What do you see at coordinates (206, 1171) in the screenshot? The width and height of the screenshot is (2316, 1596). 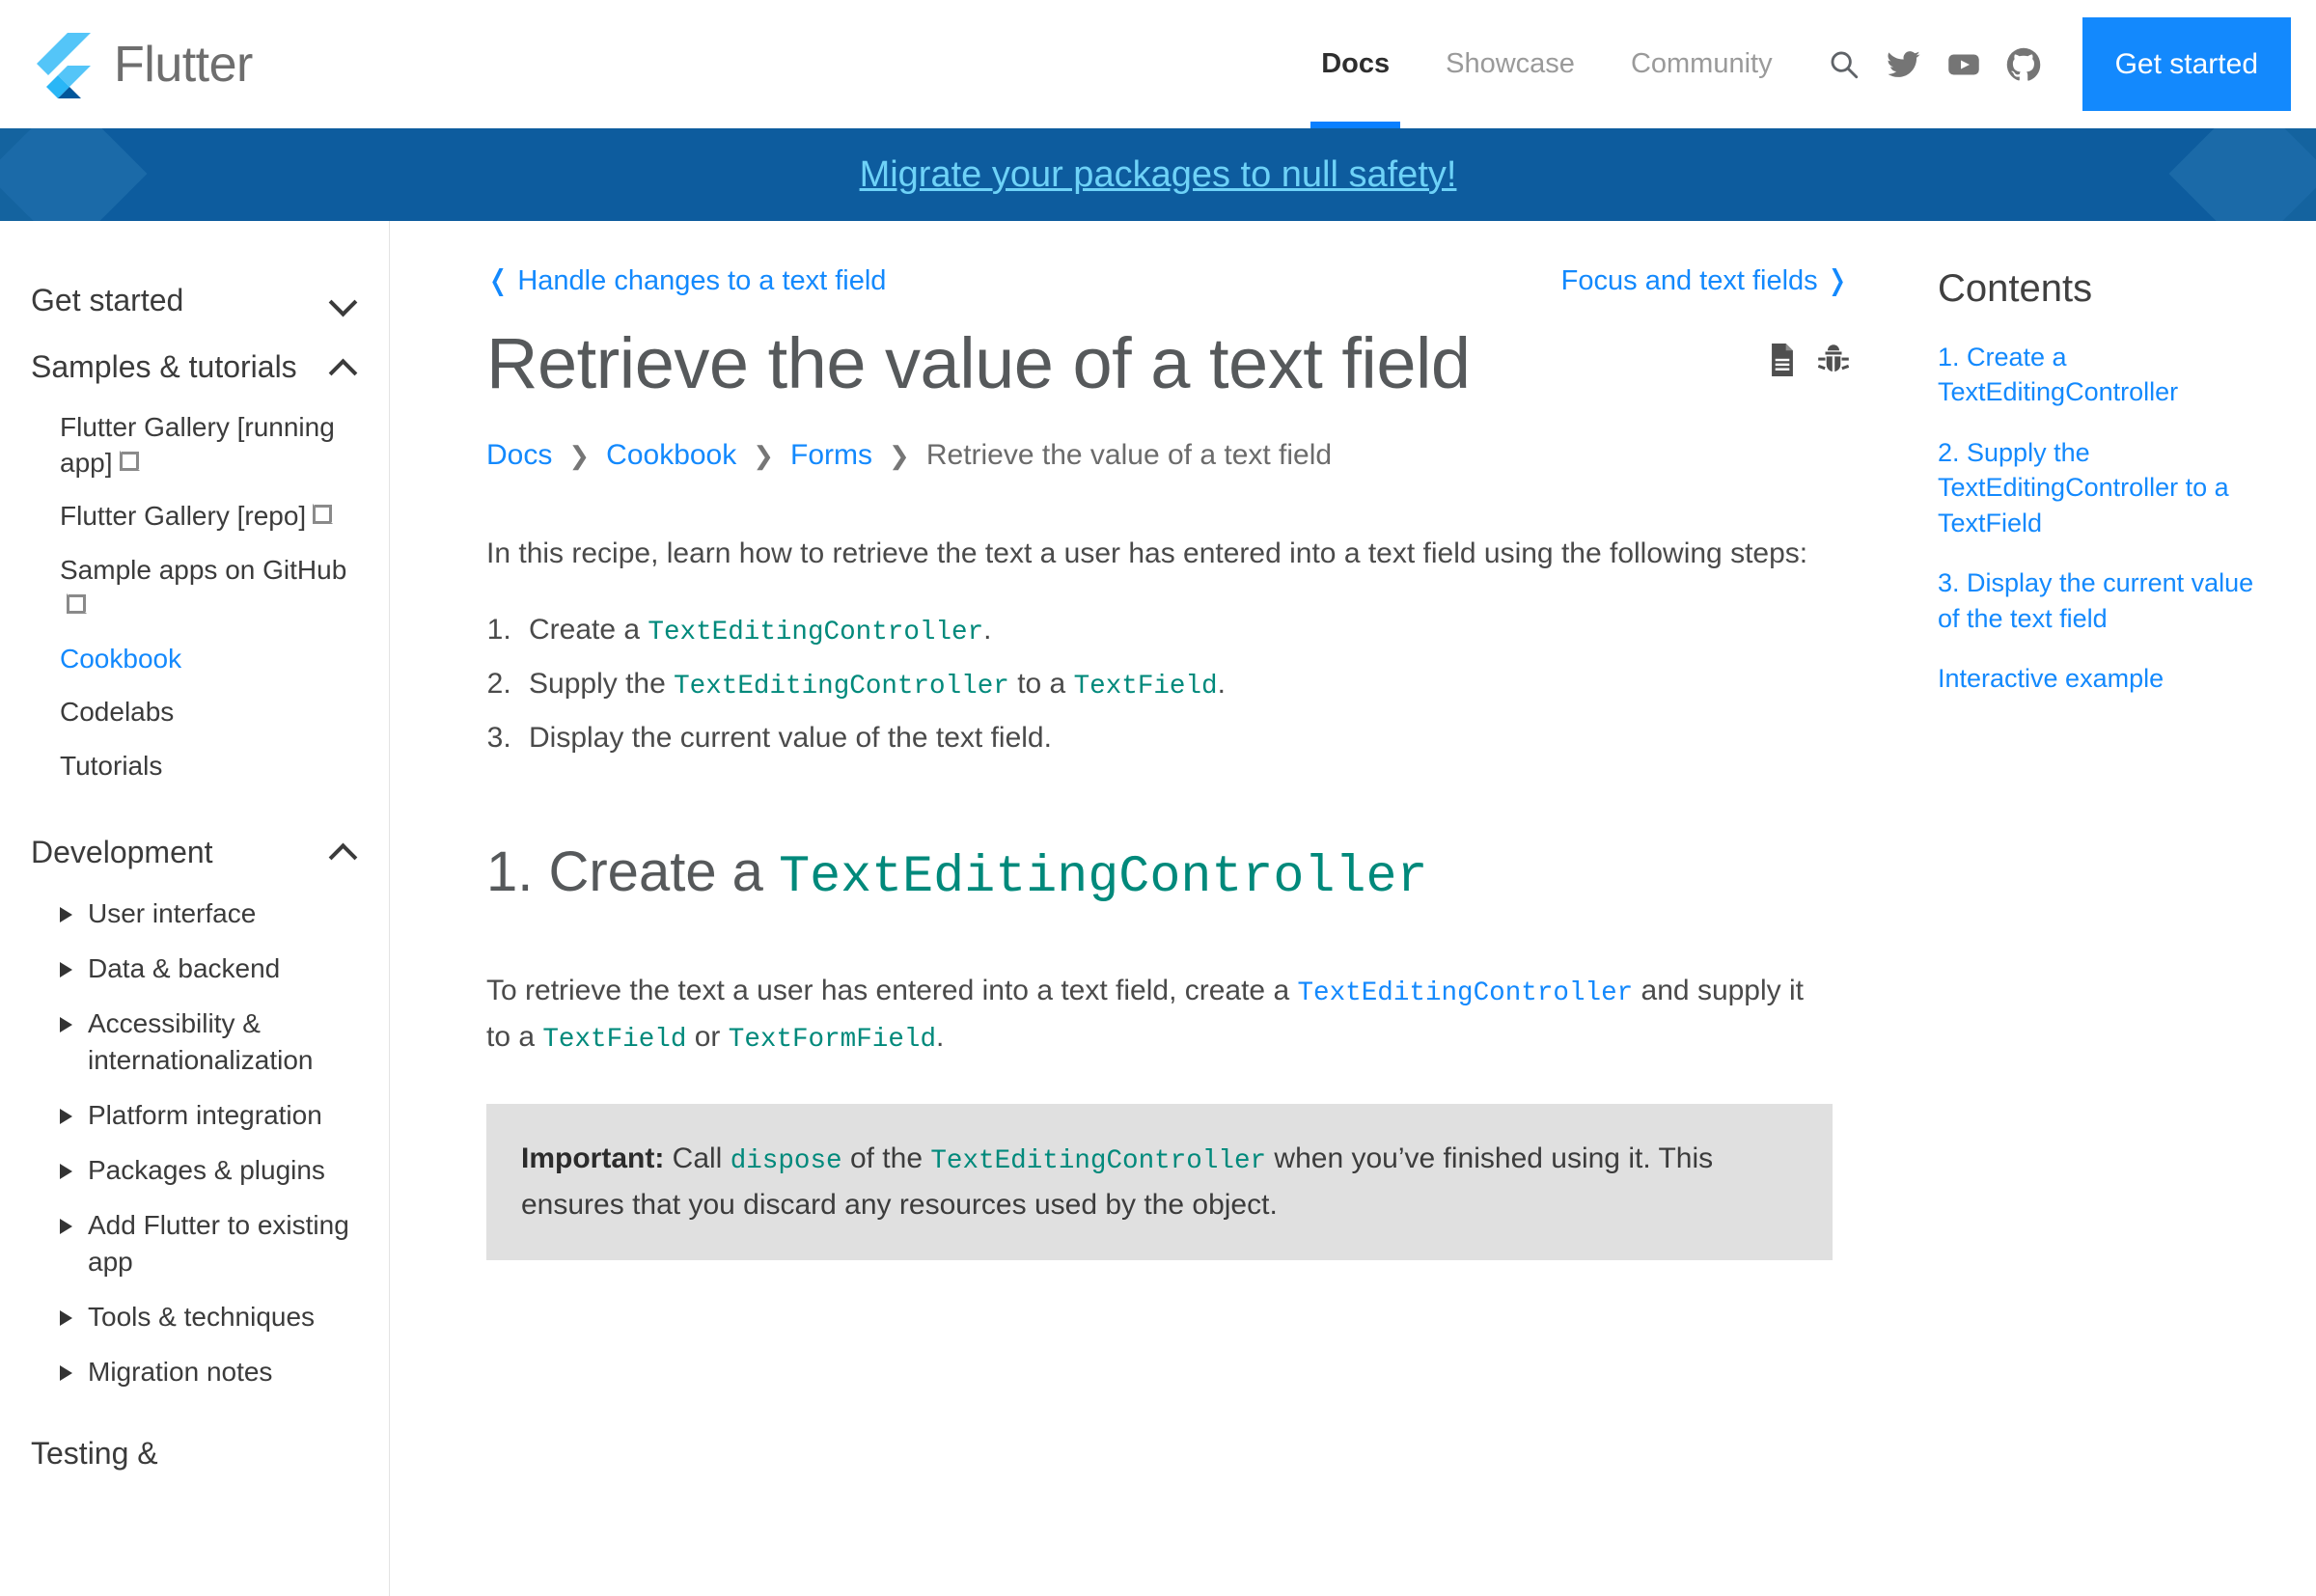 I see `sidebar-item-label: Packages & plugins` at bounding box center [206, 1171].